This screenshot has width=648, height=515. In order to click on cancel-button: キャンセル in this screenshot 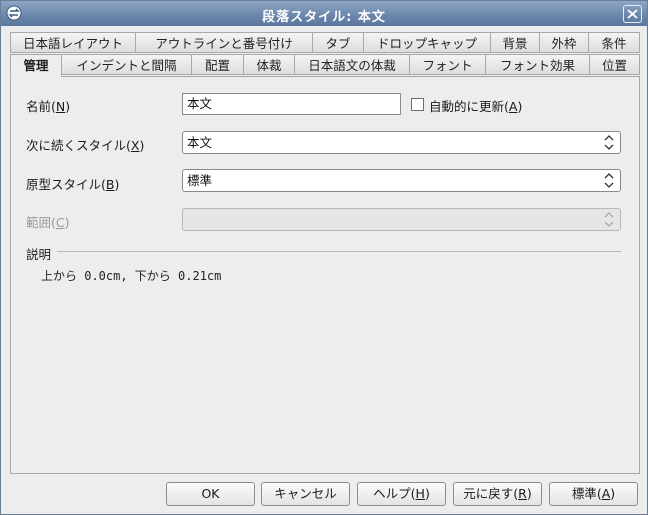, I will do `click(305, 494)`.